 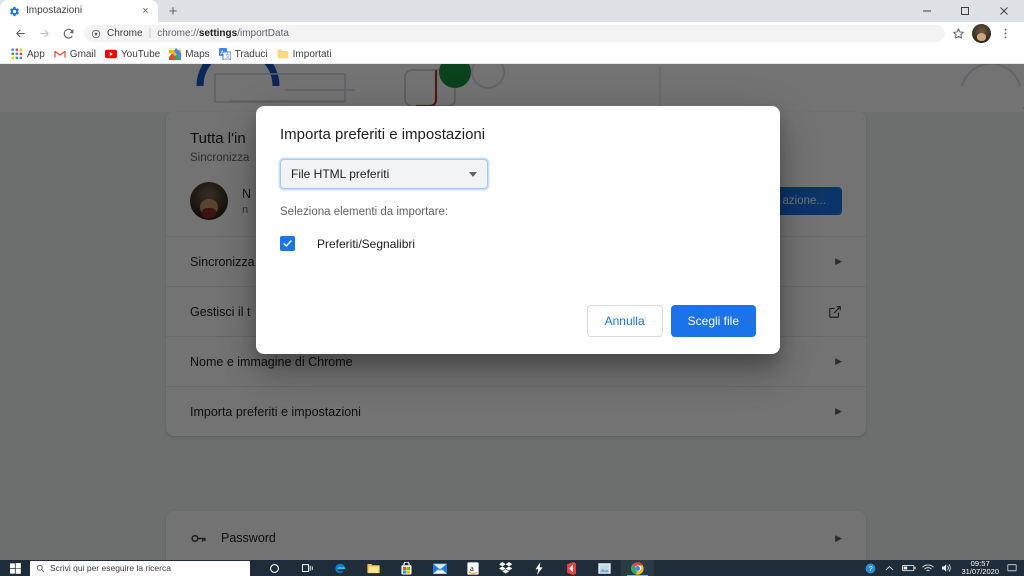 I want to click on omnibox-url: chrome://settings/importData, so click(x=223, y=33).